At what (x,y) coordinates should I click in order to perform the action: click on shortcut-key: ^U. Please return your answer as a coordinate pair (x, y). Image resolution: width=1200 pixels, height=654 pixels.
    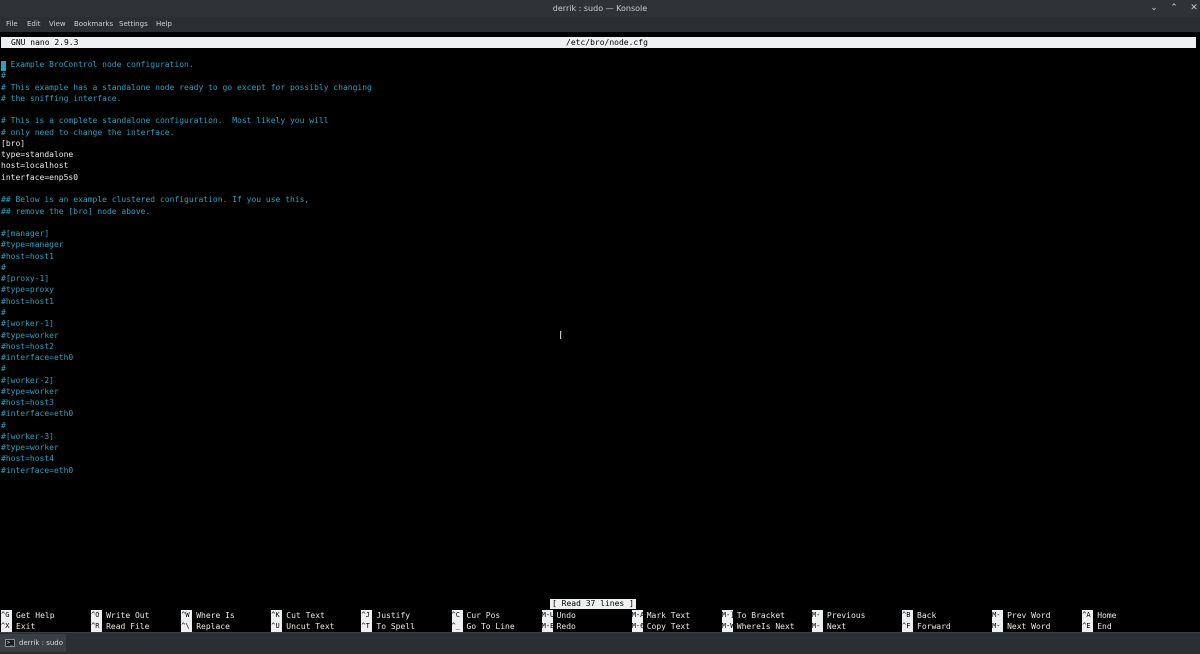
    Looking at the image, I should click on (277, 626).